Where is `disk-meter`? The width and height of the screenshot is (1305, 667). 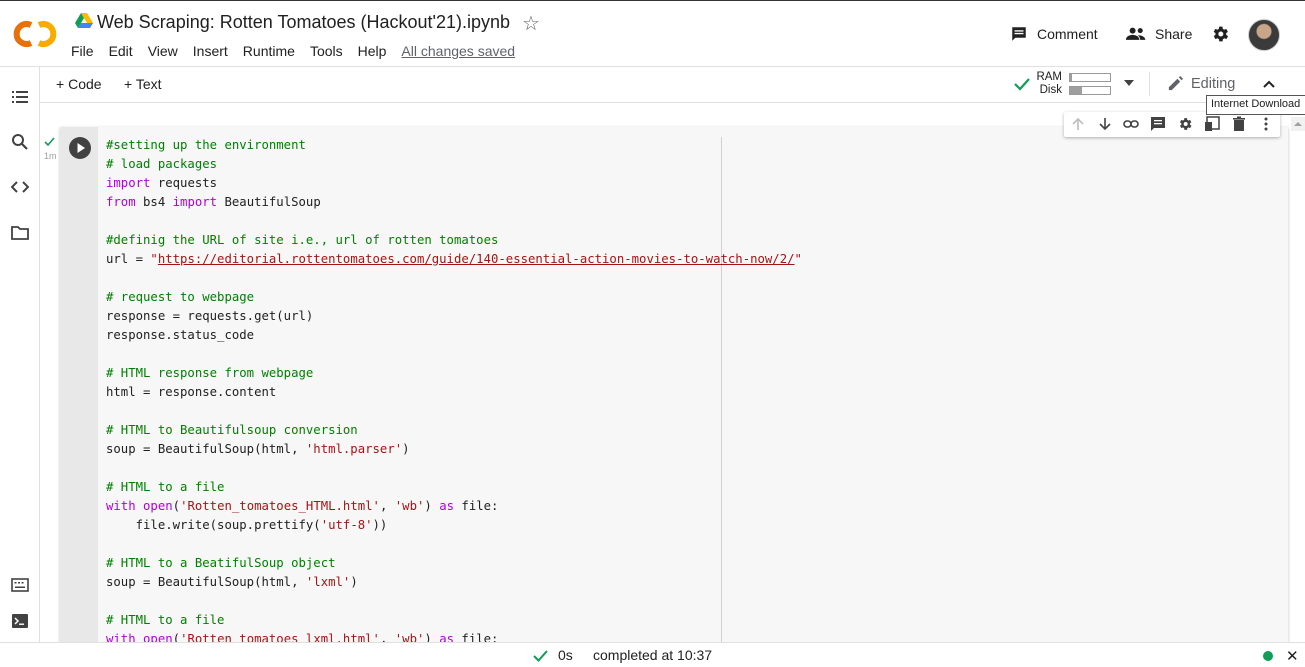 disk-meter is located at coordinates (1090, 90).